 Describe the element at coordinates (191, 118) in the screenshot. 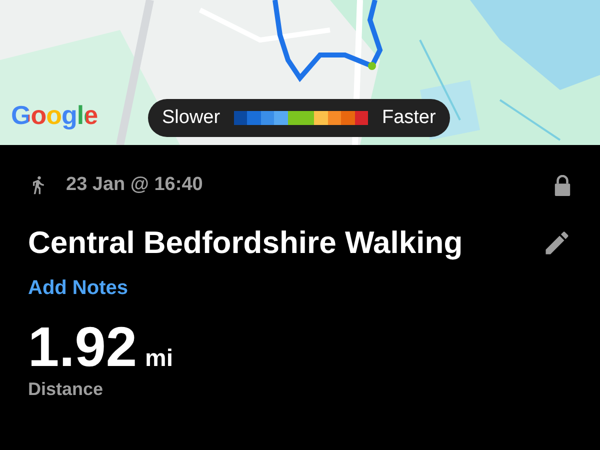

I see `legend-label: Slower` at that location.